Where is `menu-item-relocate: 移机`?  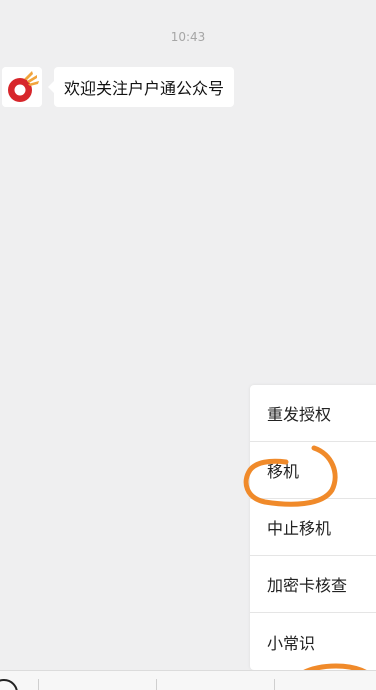 menu-item-relocate: 移机 is located at coordinates (313, 470).